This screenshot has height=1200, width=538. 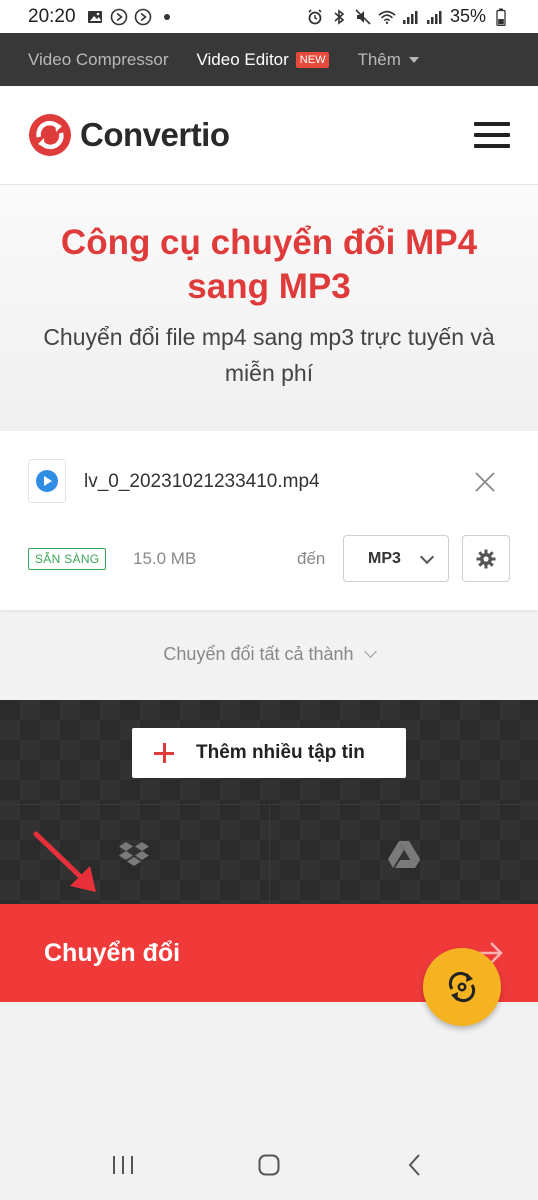 I want to click on google-drive-button, so click(x=403, y=854).